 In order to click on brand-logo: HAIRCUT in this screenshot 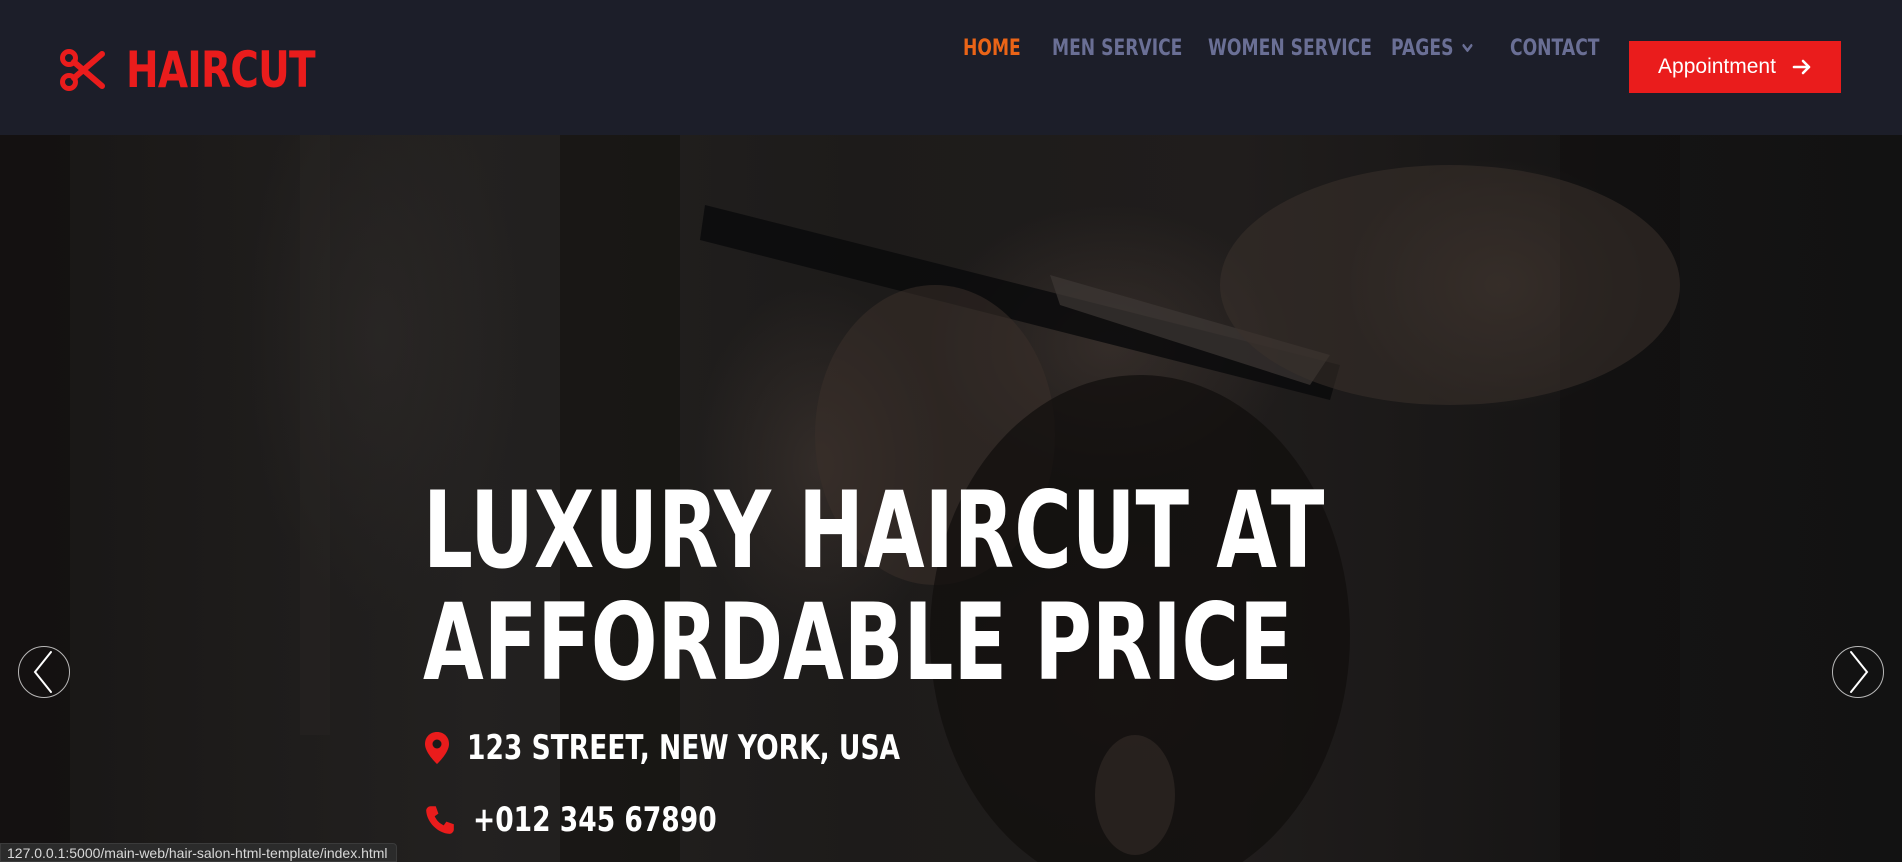, I will do `click(213, 70)`.